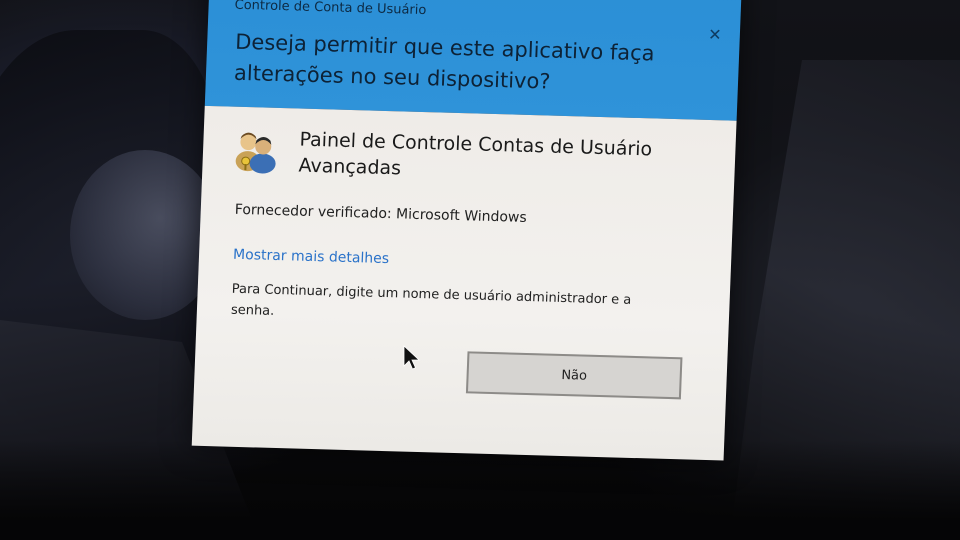 Image resolution: width=960 pixels, height=540 pixels. I want to click on close-icon: ✕, so click(714, 34).